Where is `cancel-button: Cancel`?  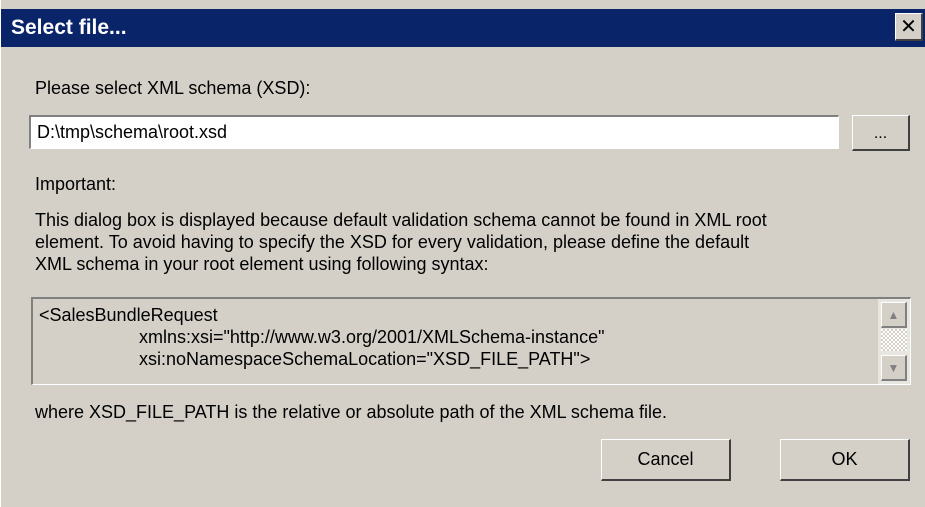 cancel-button: Cancel is located at coordinates (666, 460).